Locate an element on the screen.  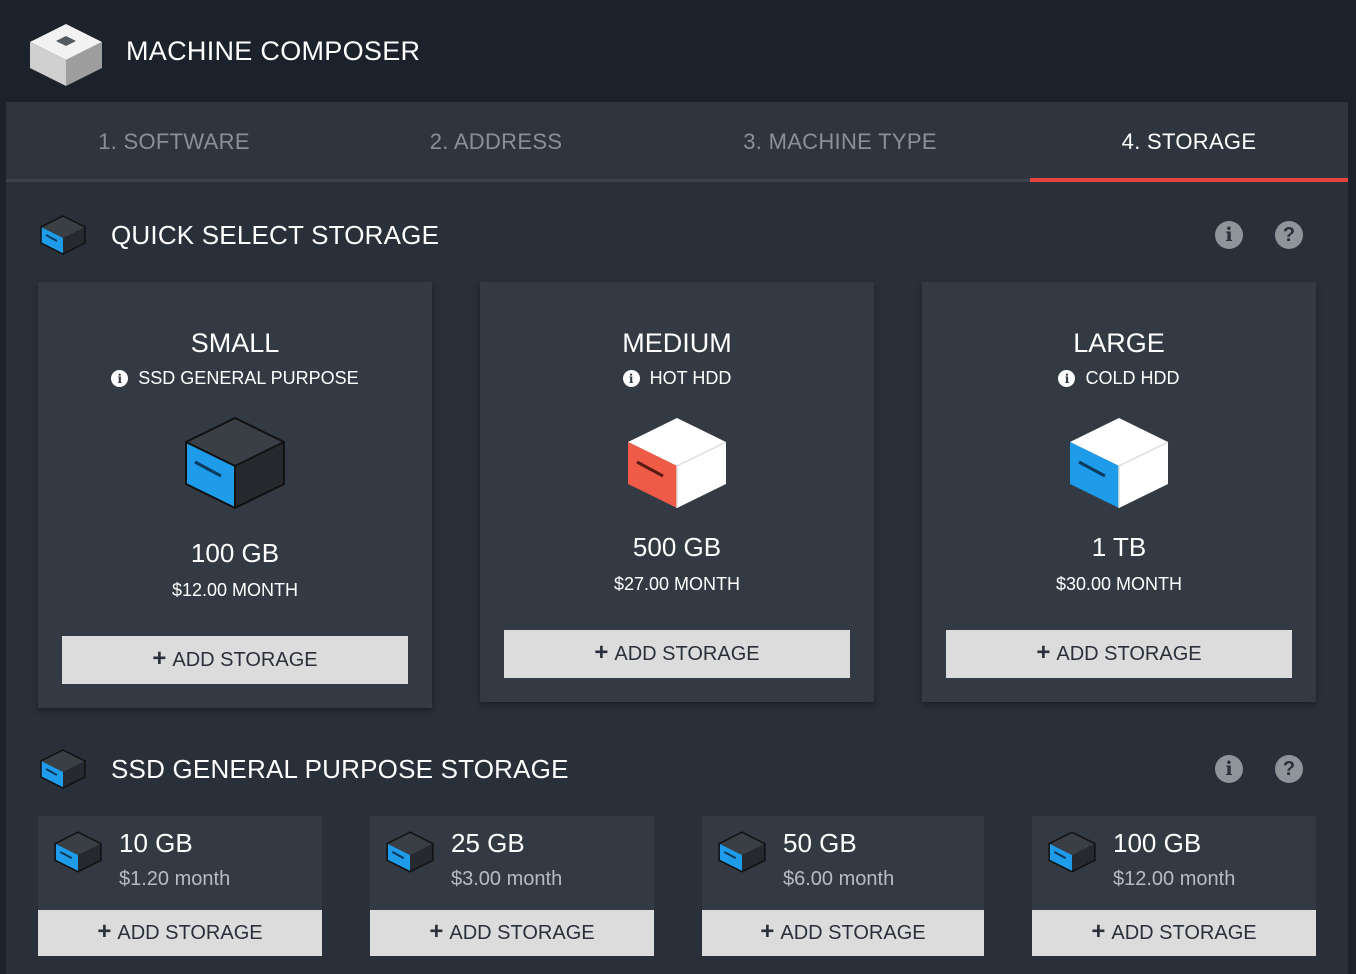
tab-machine-type: 3. MACHINE TYPE is located at coordinates (840, 142).